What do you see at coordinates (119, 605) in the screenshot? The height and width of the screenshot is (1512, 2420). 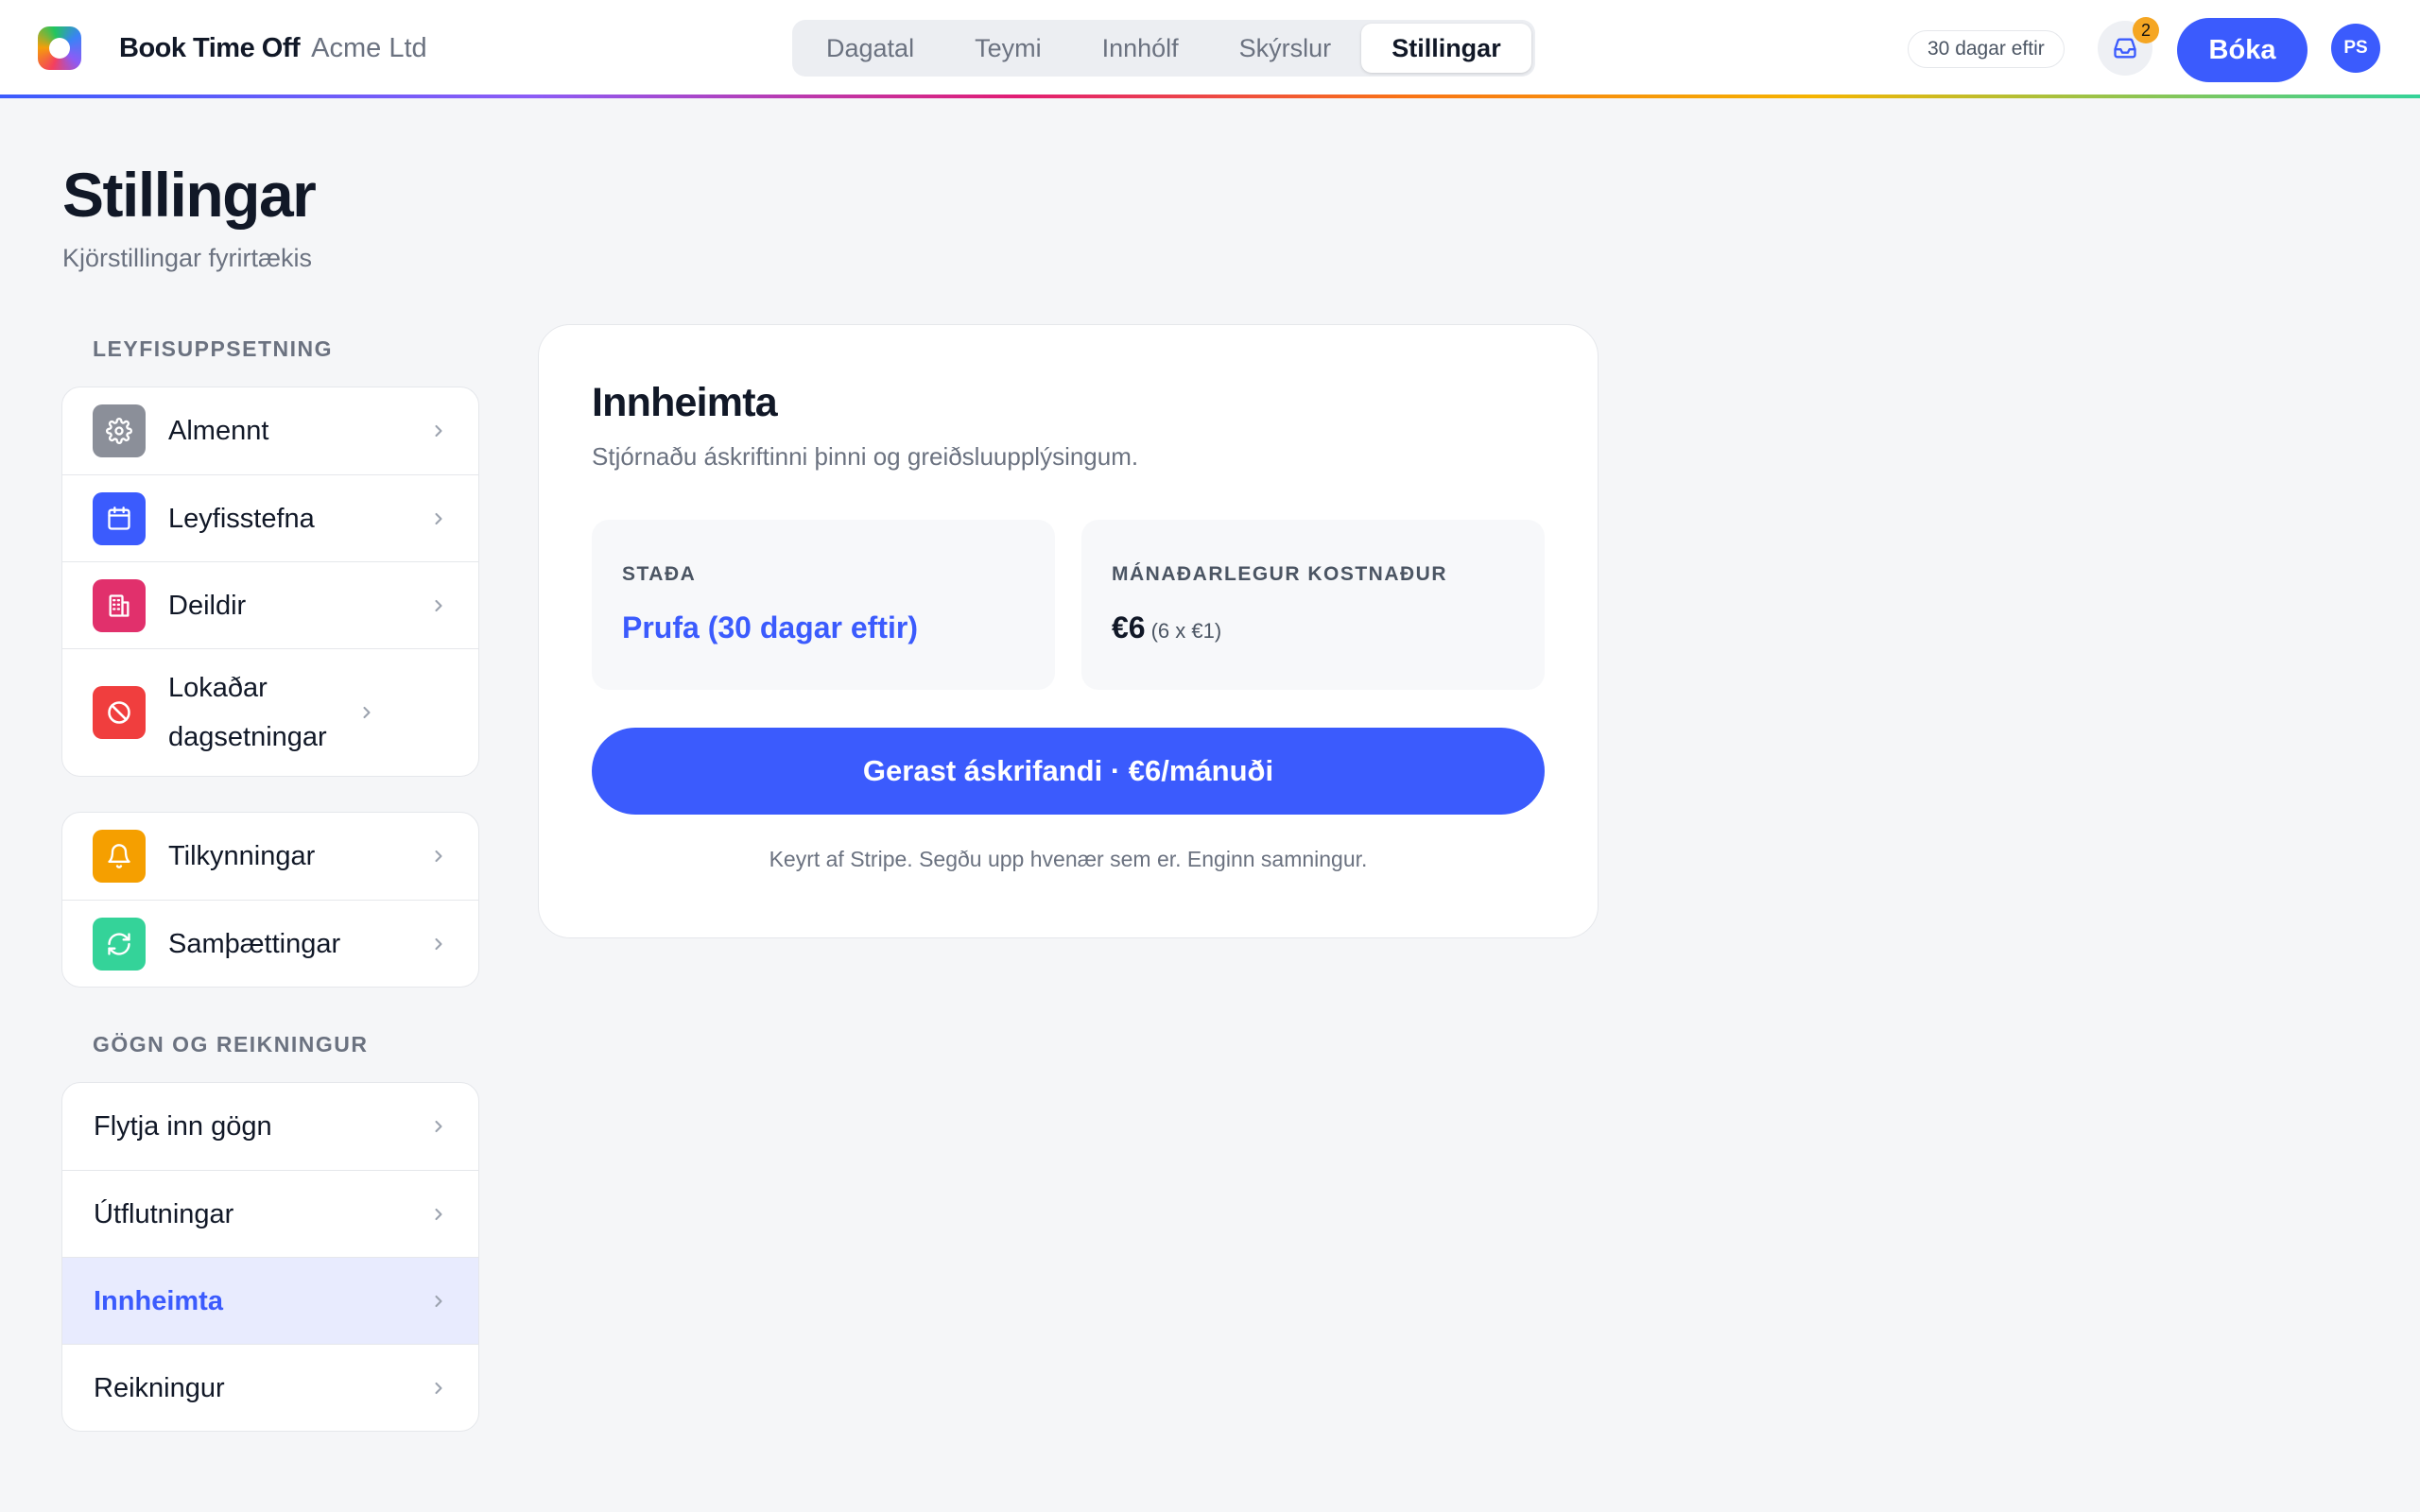 I see `building-icon` at bounding box center [119, 605].